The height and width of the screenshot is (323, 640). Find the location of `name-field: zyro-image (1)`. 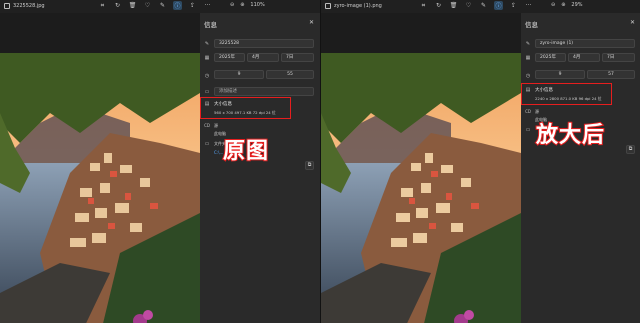

name-field: zyro-image (1) is located at coordinates (585, 43).